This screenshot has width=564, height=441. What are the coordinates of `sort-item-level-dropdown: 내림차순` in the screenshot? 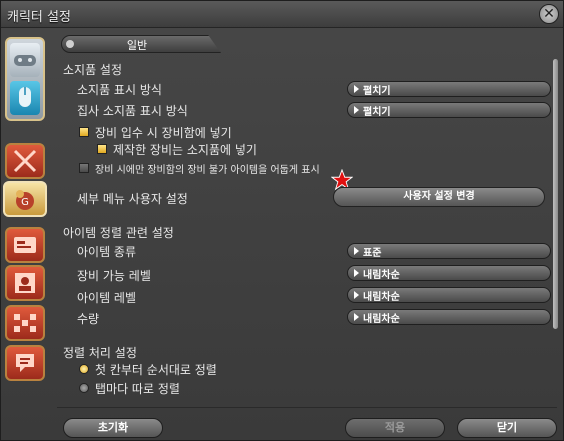 It's located at (449, 295).